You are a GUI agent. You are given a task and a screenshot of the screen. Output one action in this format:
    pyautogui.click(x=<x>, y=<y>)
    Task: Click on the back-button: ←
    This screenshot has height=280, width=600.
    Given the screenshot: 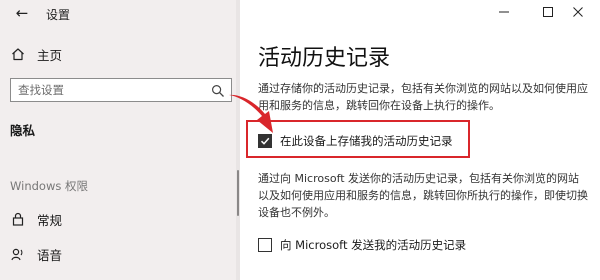 What is the action you would take?
    pyautogui.click(x=22, y=13)
    